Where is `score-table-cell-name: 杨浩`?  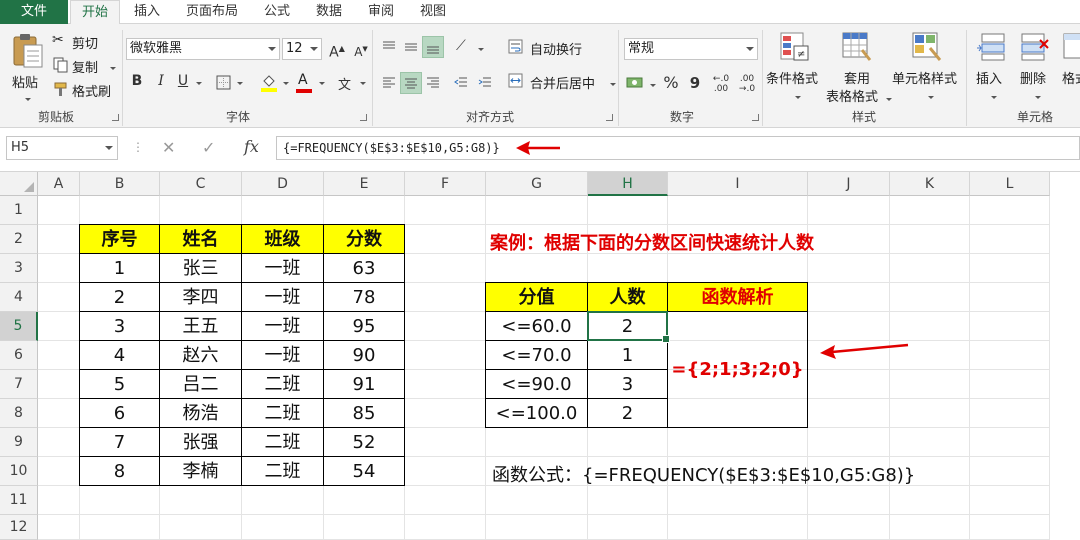 score-table-cell-name: 杨浩 is located at coordinates (201, 413).